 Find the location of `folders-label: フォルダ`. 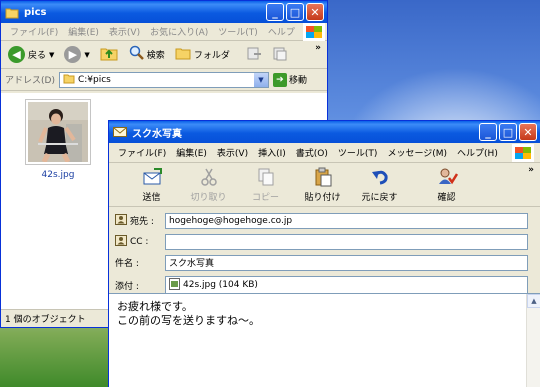

folders-label: フォルダ is located at coordinates (211, 56).